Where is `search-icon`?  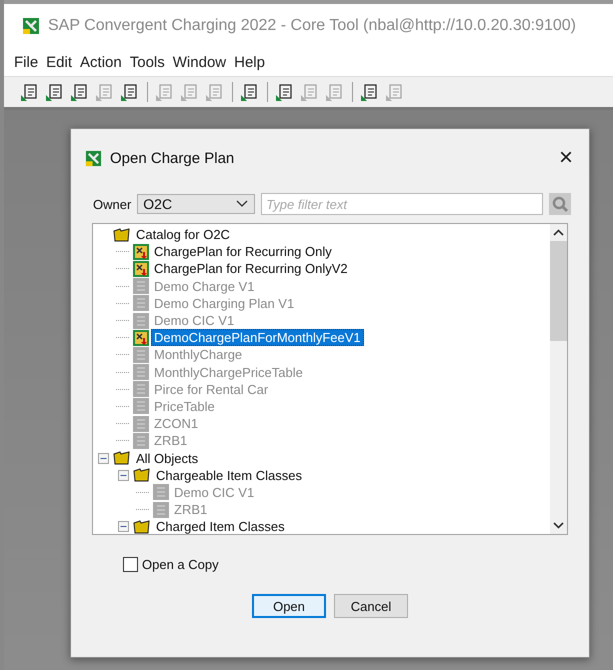
search-icon is located at coordinates (560, 204).